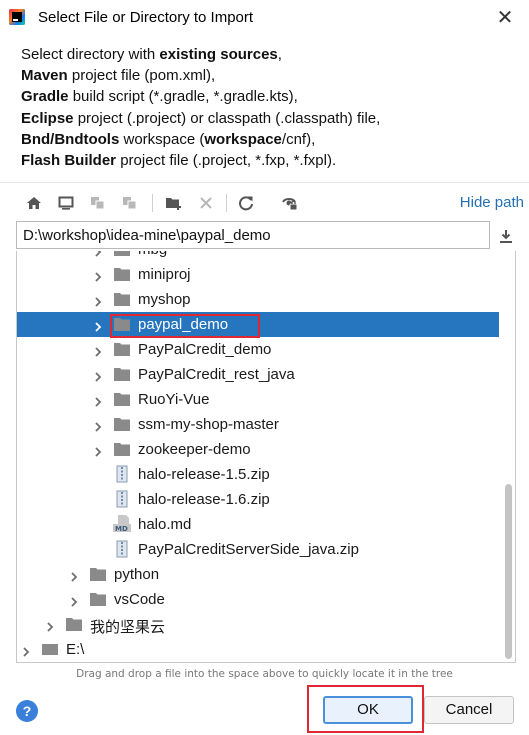 The width and height of the screenshot is (529, 735). Describe the element at coordinates (258, 649) in the screenshot. I see `tree-row: E:\` at that location.